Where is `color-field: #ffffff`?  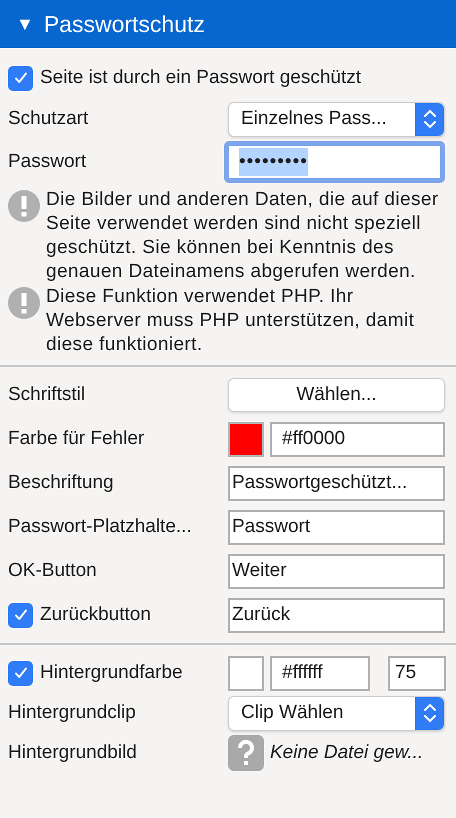 color-field: #ffffff is located at coordinates (320, 673).